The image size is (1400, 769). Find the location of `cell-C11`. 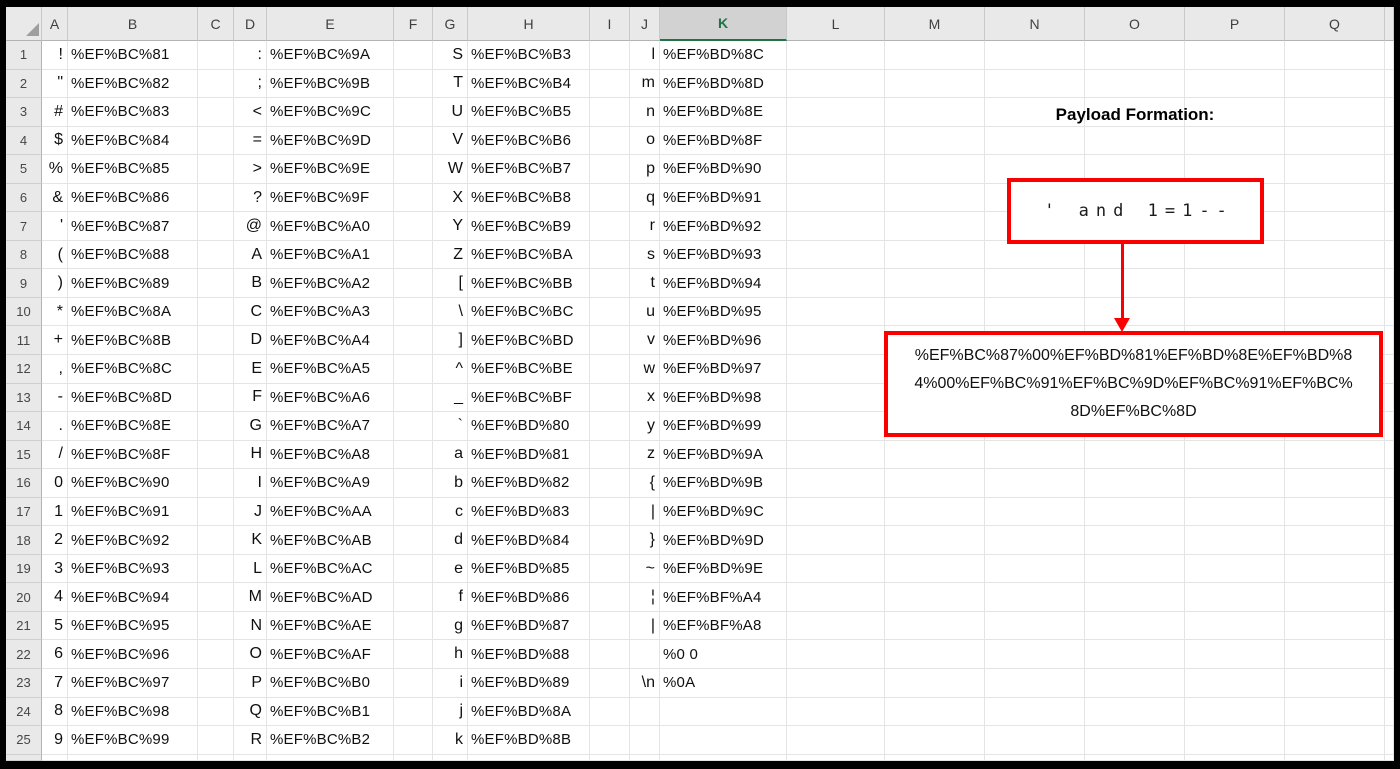

cell-C11 is located at coordinates (216, 341).